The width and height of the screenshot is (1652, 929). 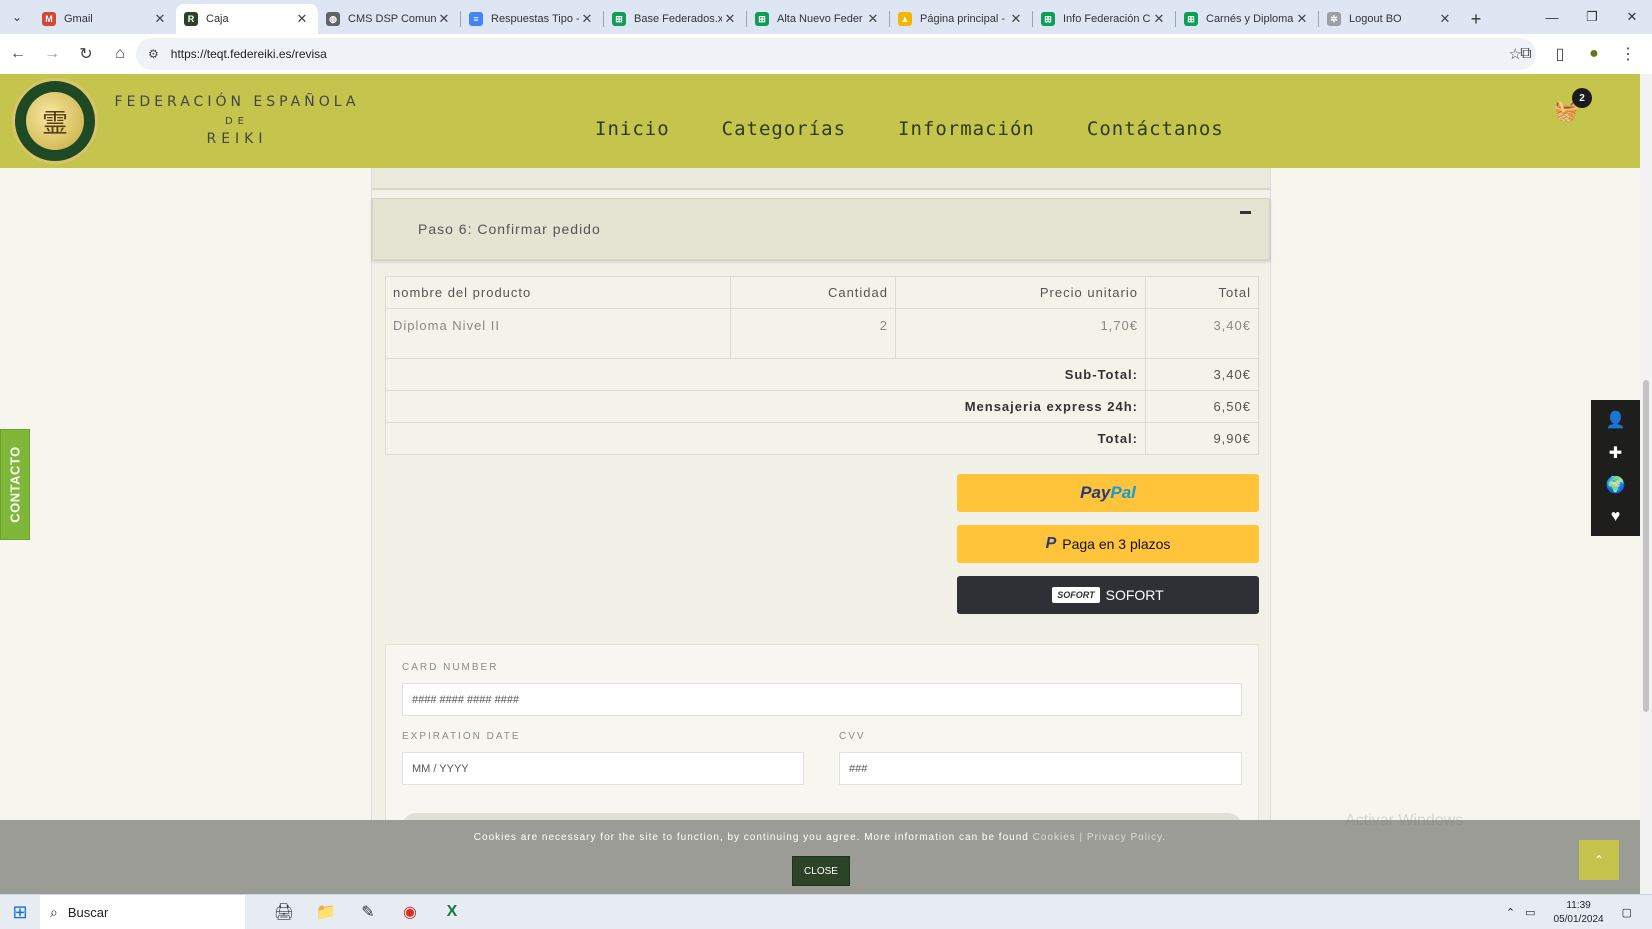 I want to click on shipping-value: 6,50€, so click(x=1202, y=406).